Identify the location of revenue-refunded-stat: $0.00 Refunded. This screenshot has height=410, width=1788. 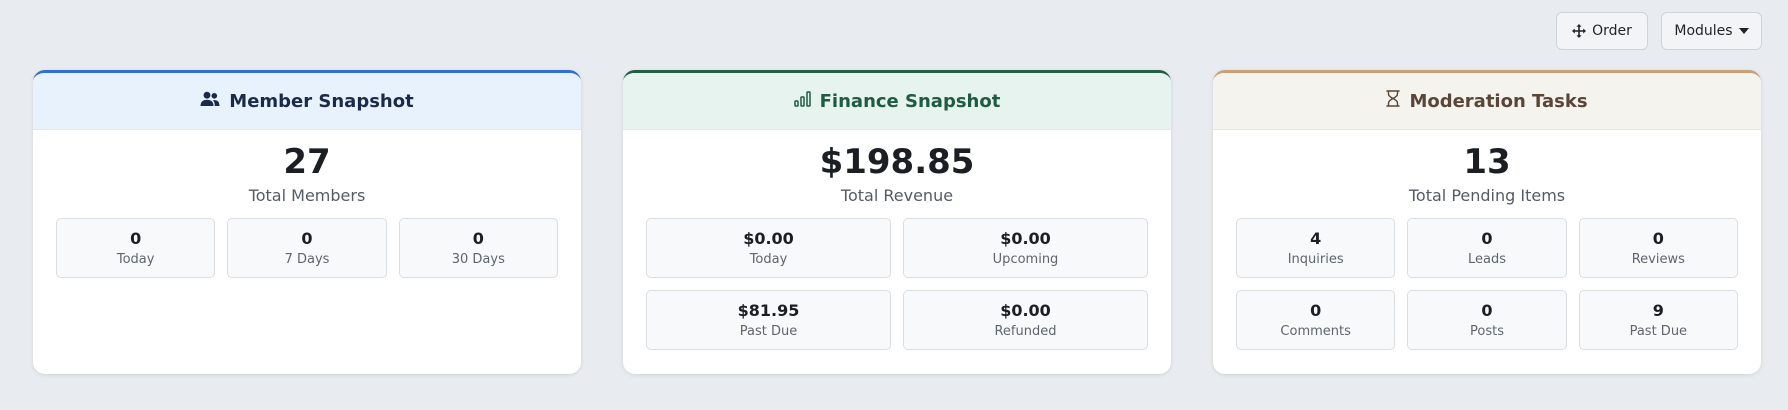
(1025, 320).